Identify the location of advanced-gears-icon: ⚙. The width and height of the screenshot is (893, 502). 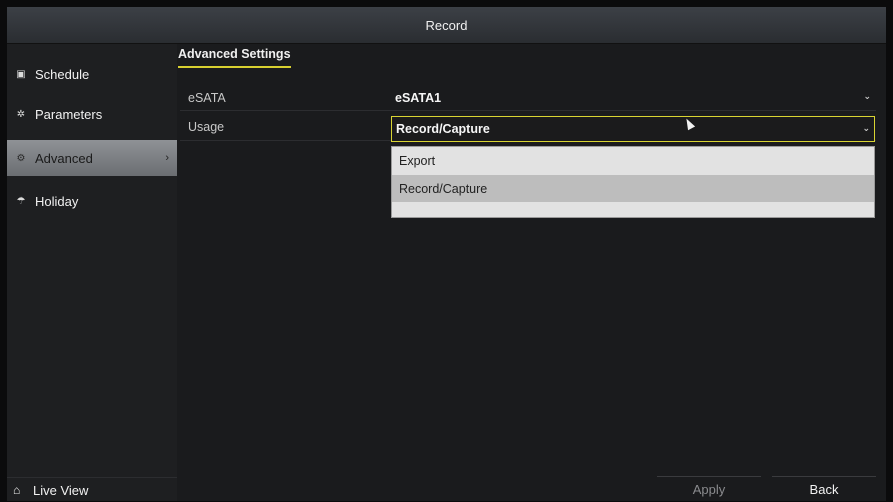
(21, 158).